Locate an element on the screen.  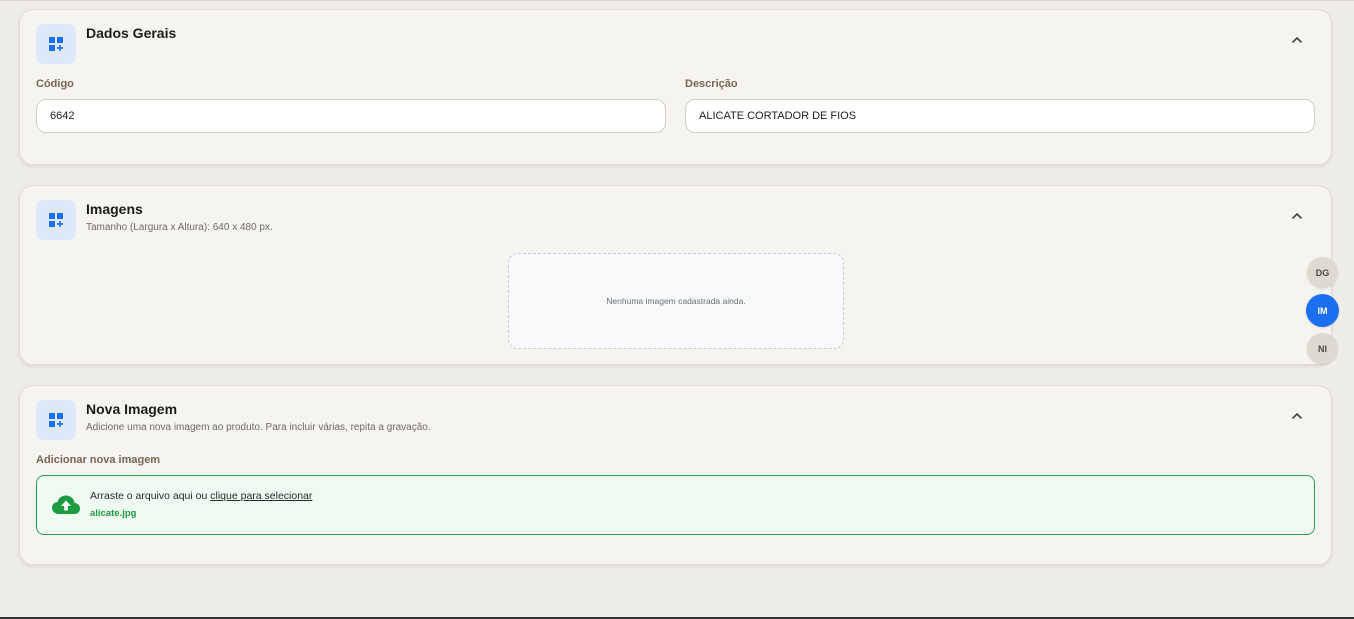
upload-instruction-text: Arraste o arquivo aqui ou is located at coordinates (150, 496).